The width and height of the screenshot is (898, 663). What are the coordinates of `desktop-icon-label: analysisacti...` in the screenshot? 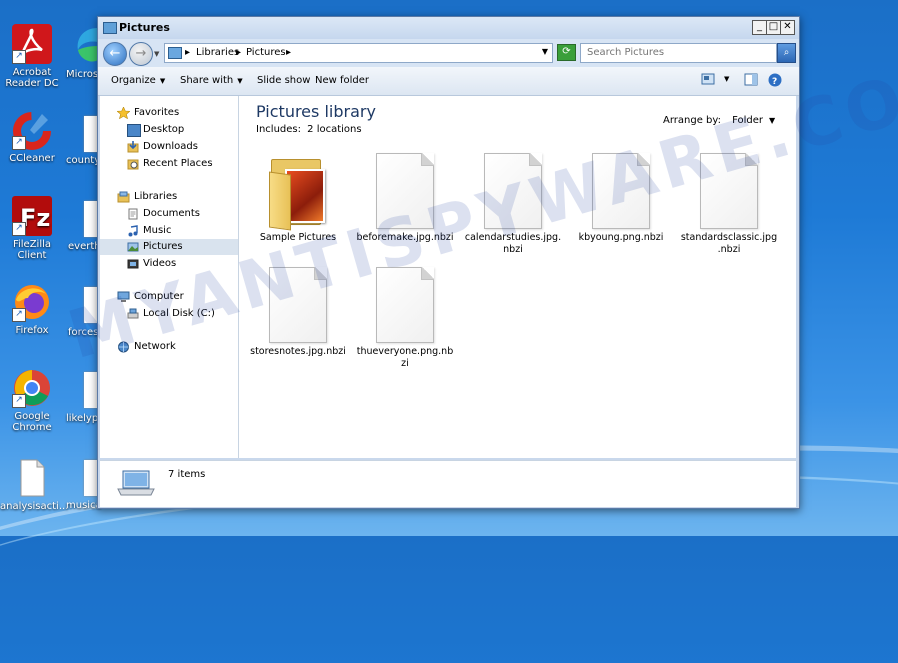 It's located at (34, 506).